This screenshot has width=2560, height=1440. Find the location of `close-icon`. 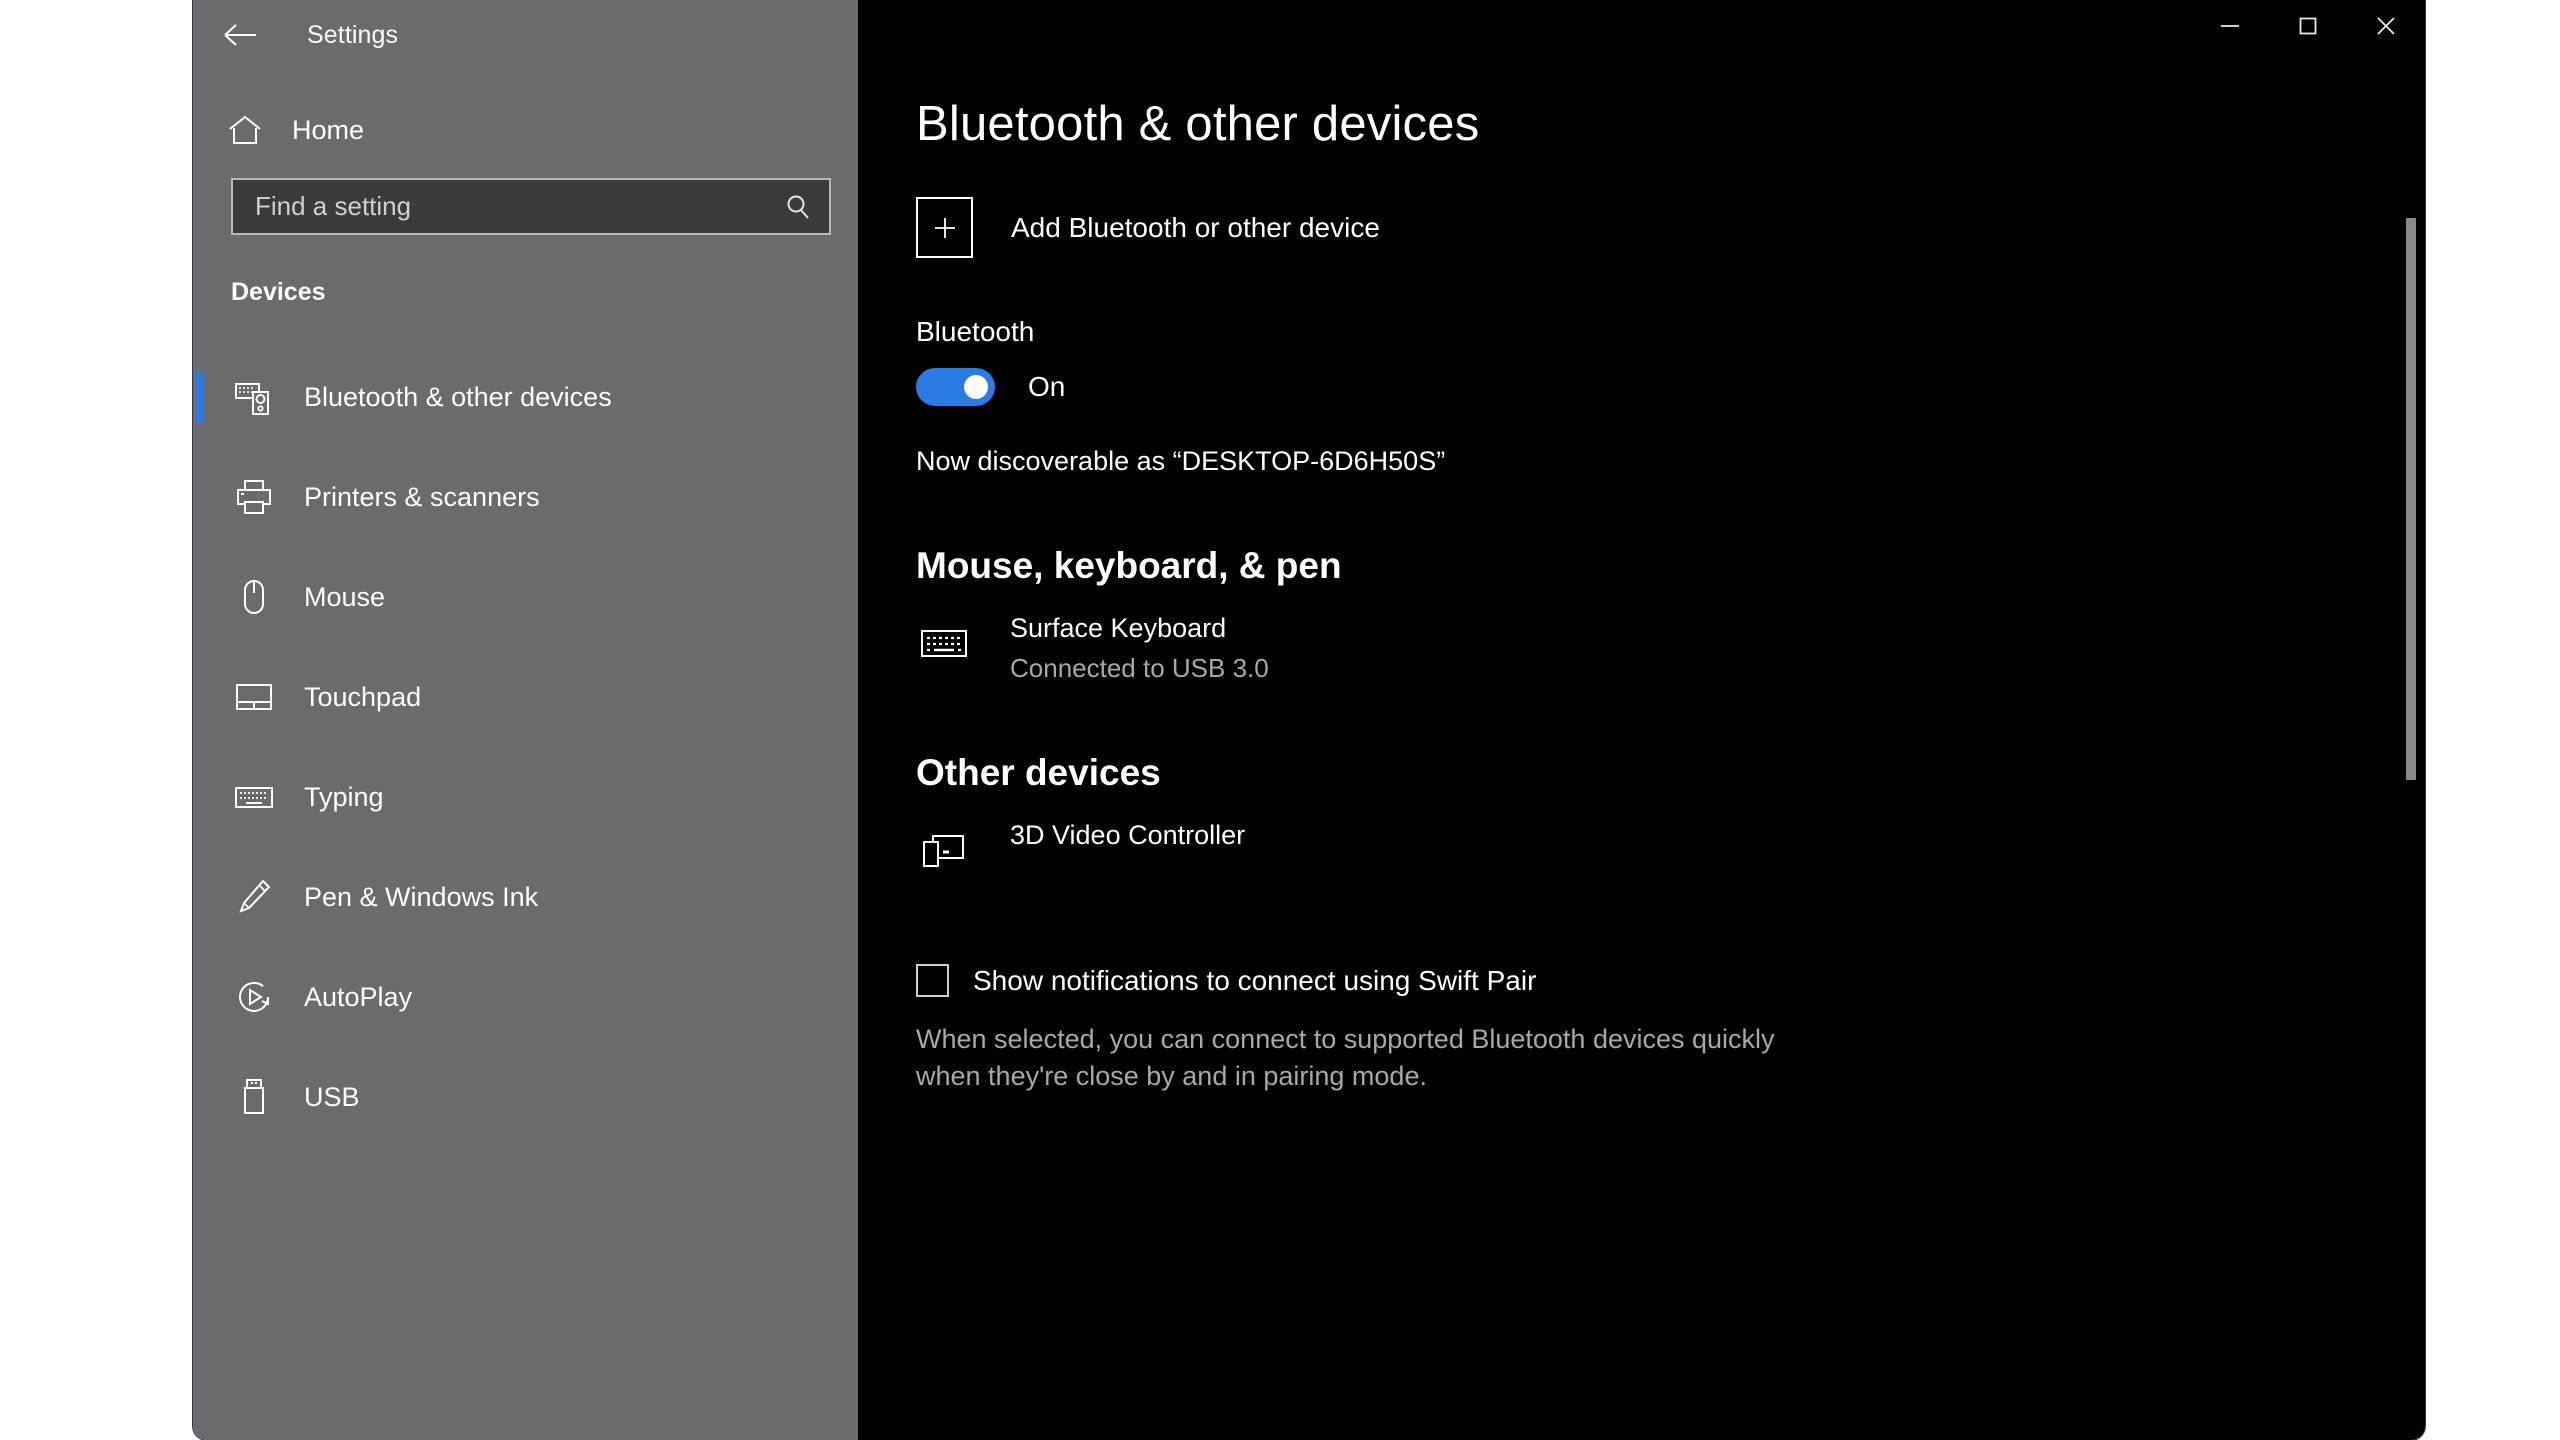

close-icon is located at coordinates (2386, 28).